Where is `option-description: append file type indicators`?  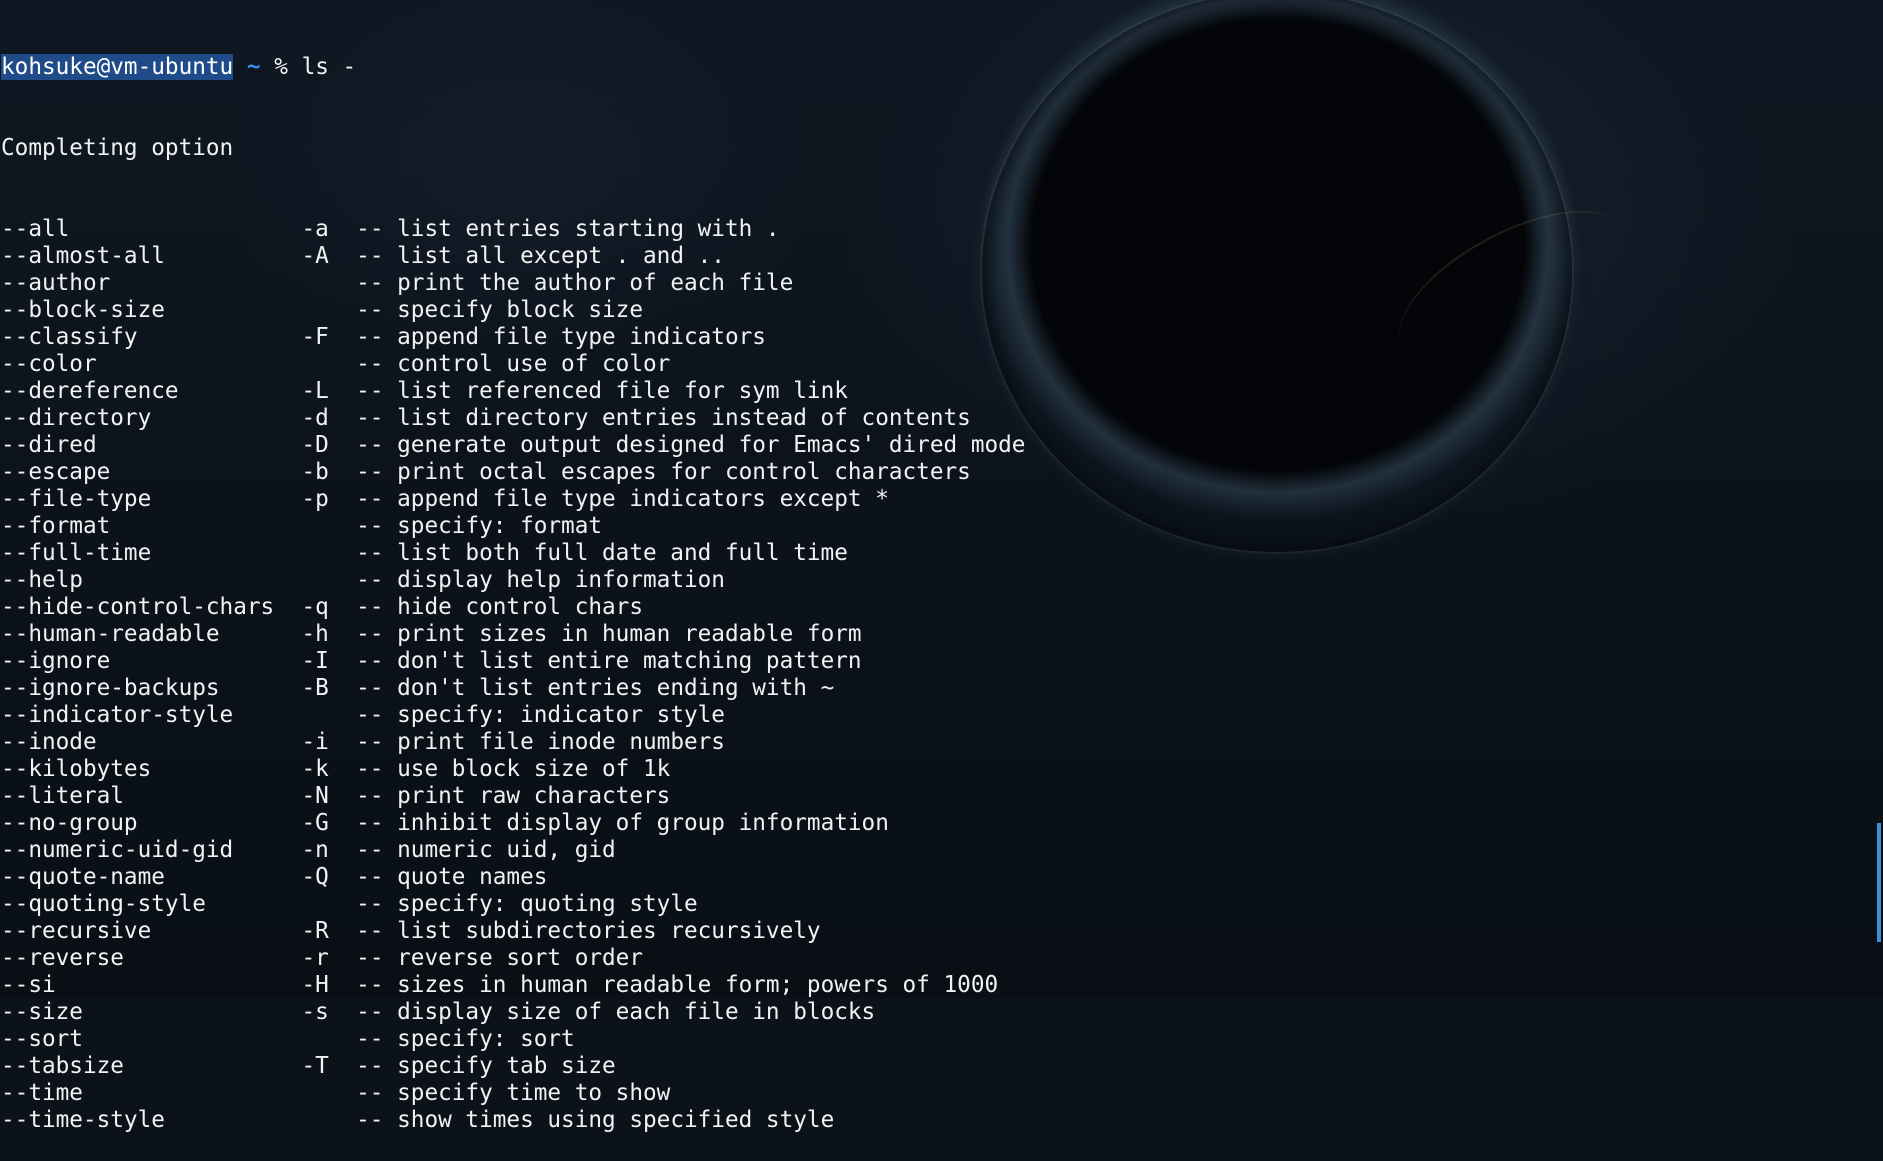
option-description: append file type indicators is located at coordinates (581, 337).